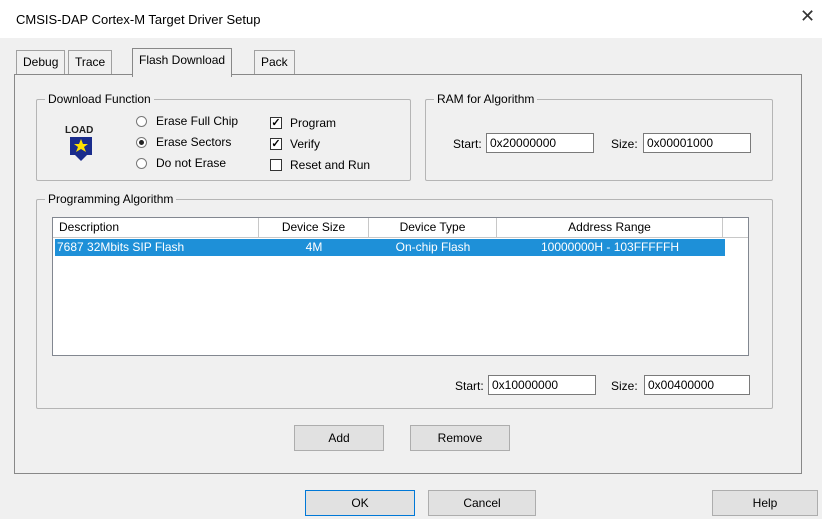 This screenshot has width=822, height=519. I want to click on cancel-button: Cancel, so click(482, 503).